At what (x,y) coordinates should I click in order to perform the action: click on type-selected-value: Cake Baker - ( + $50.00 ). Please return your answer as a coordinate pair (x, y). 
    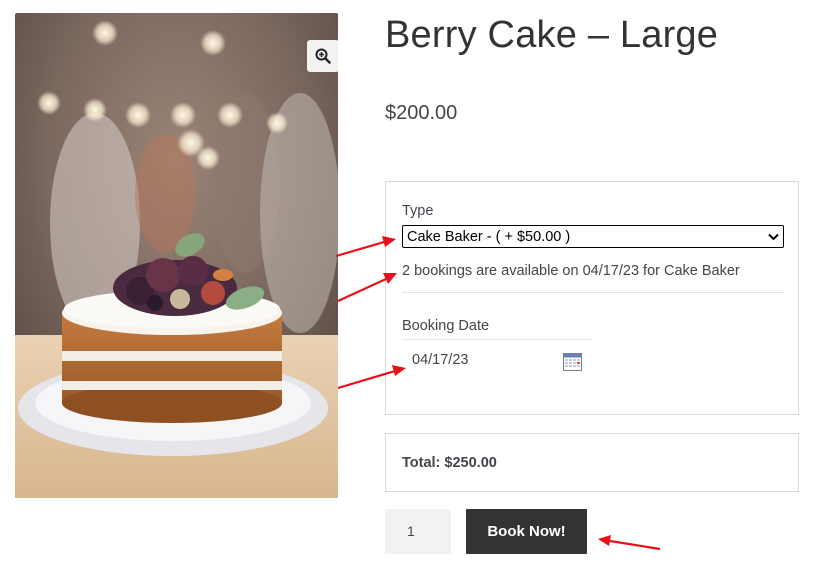
    Looking at the image, I should click on (489, 236).